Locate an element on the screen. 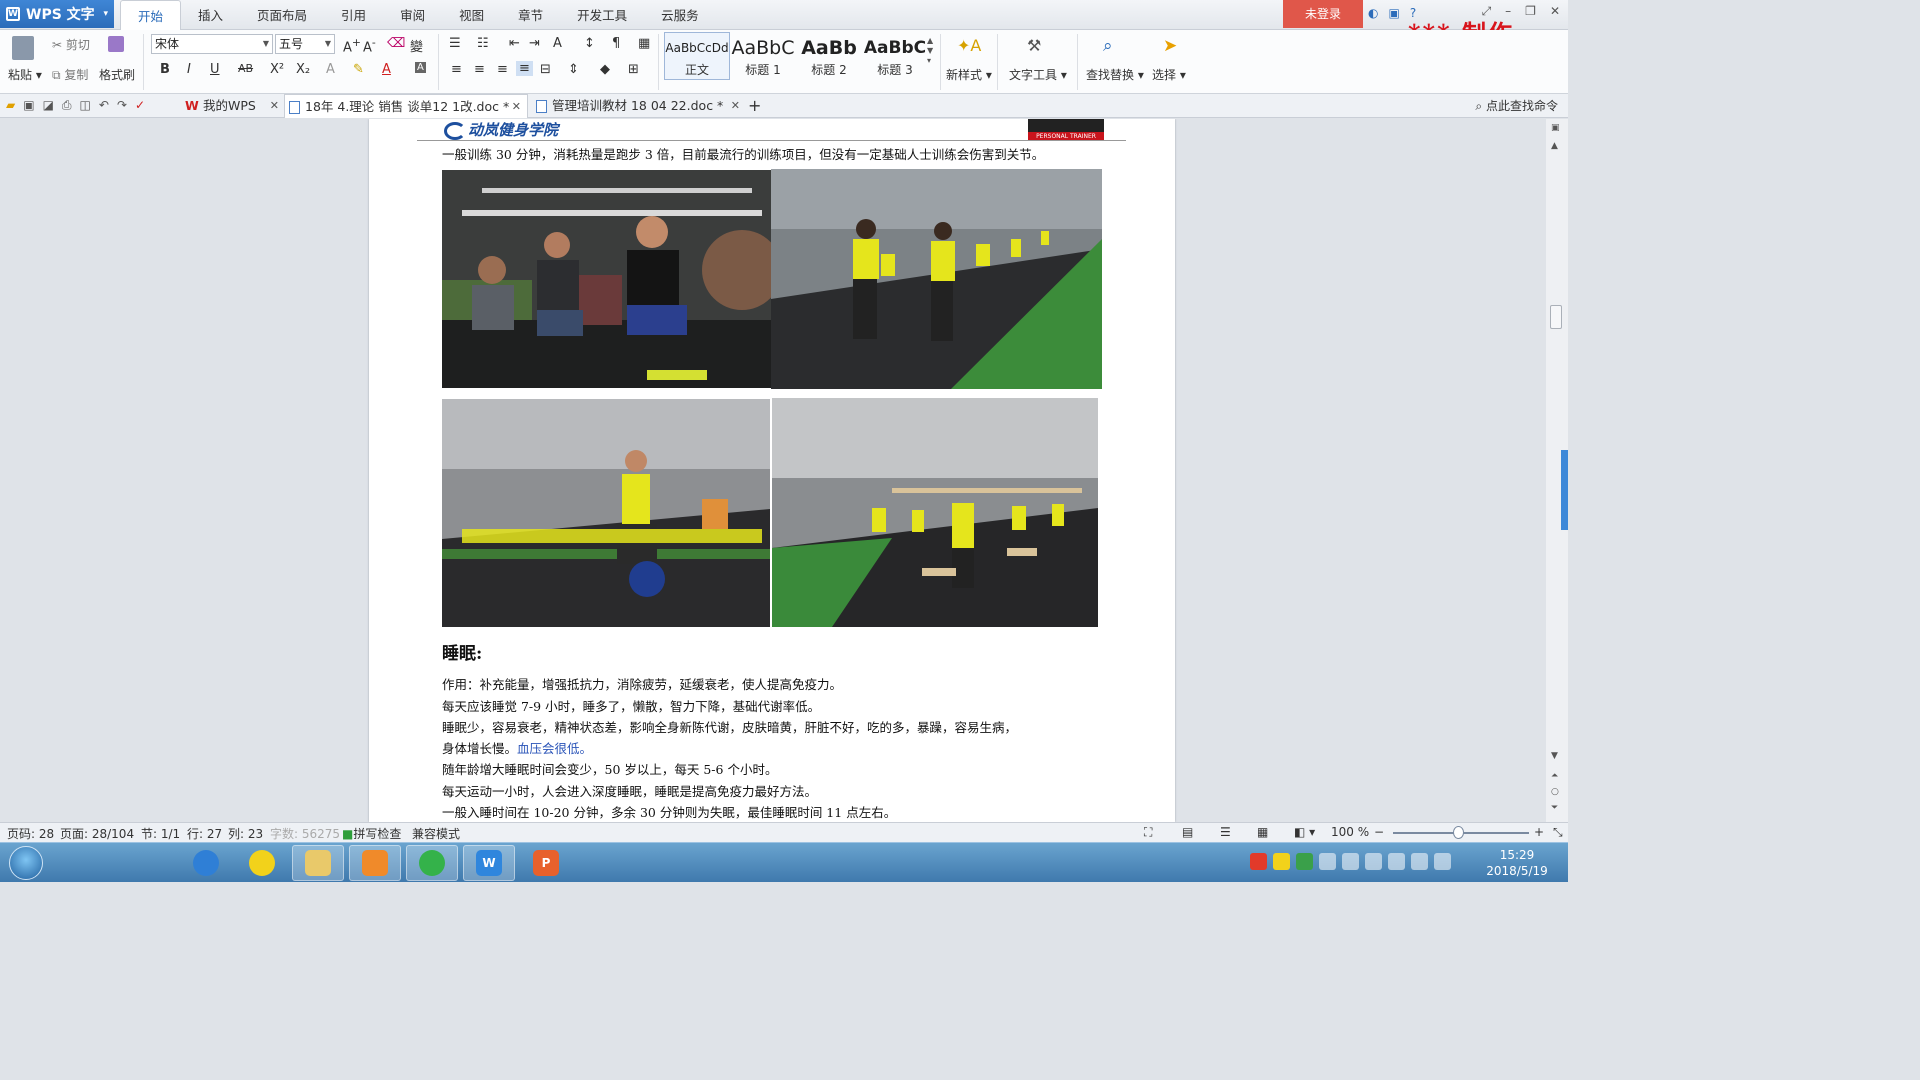 The height and width of the screenshot is (1080, 1920). taskbar-clock: 15:29 2018/5/19 is located at coordinates (1517, 863).